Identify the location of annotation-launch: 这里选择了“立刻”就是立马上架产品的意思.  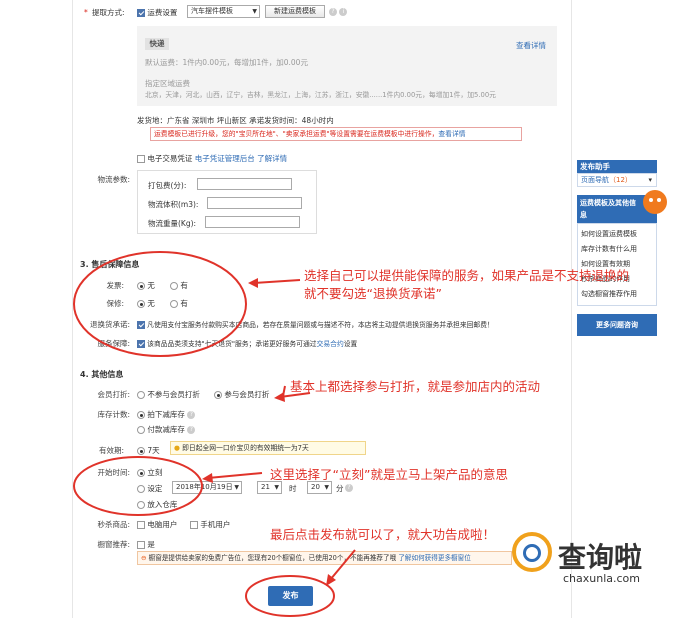
(389, 474).